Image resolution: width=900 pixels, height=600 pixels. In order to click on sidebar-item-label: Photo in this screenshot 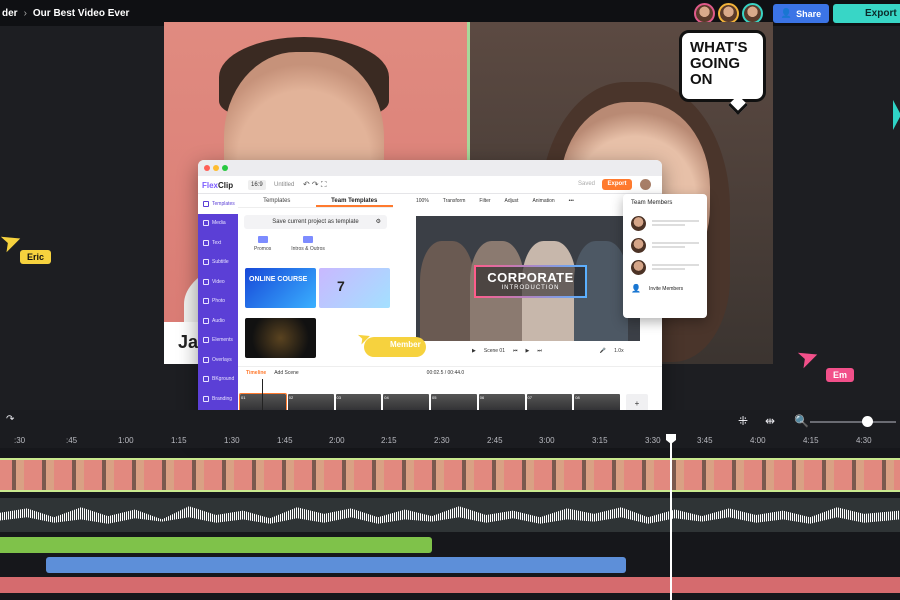, I will do `click(219, 301)`.